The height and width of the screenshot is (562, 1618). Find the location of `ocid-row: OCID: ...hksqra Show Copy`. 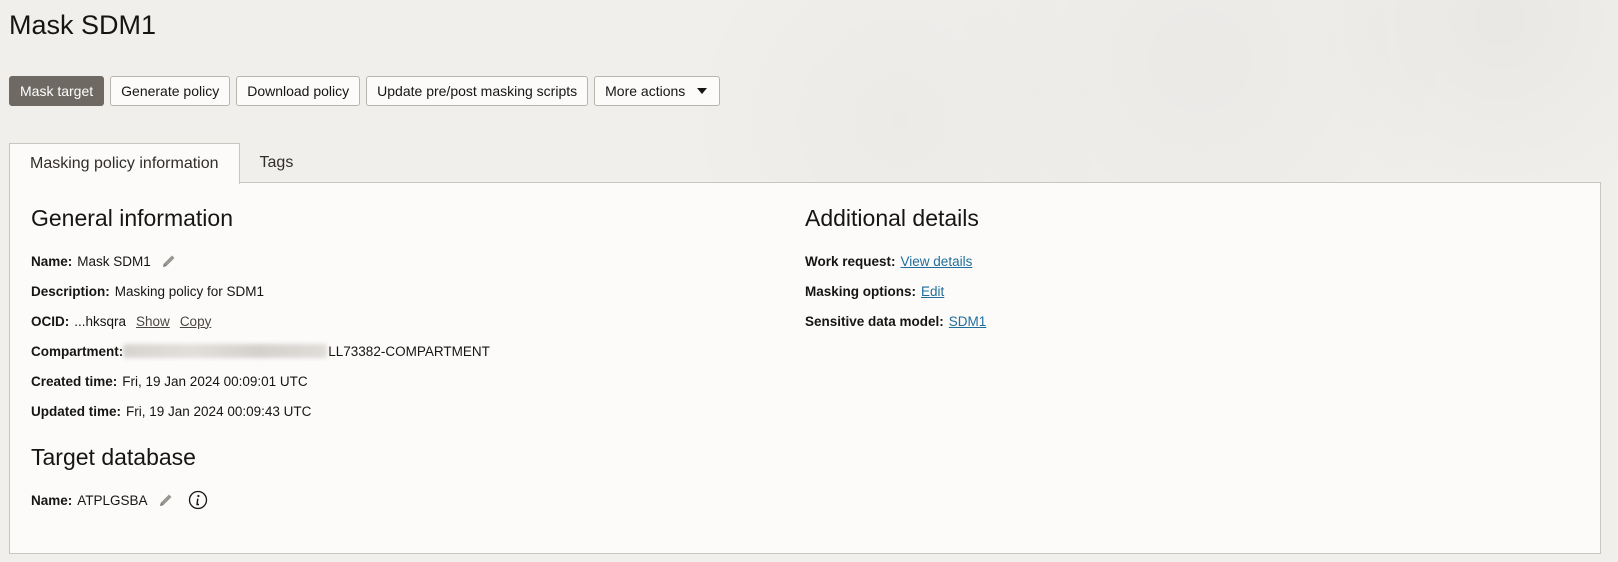

ocid-row: OCID: ...hksqra Show Copy is located at coordinates (260, 321).